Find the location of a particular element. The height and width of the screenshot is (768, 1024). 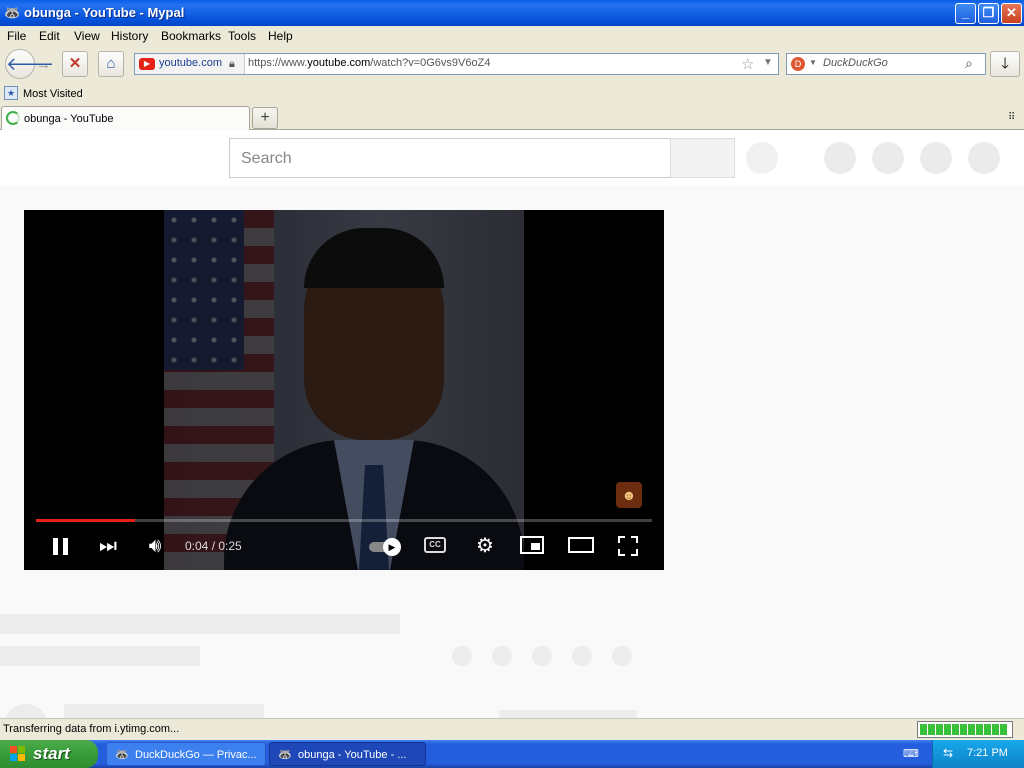

mute-button: 🔊︎ is located at coordinates (155, 546).